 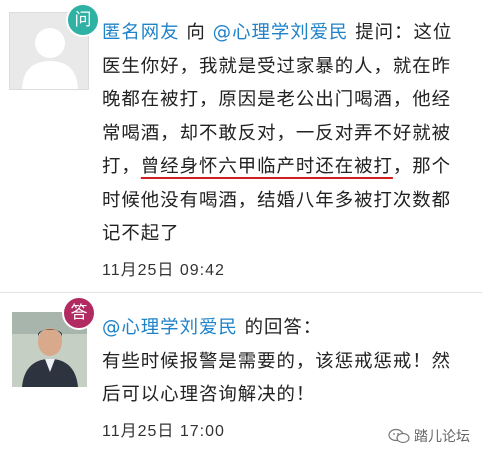 I want to click on wechat-icon, so click(x=399, y=436).